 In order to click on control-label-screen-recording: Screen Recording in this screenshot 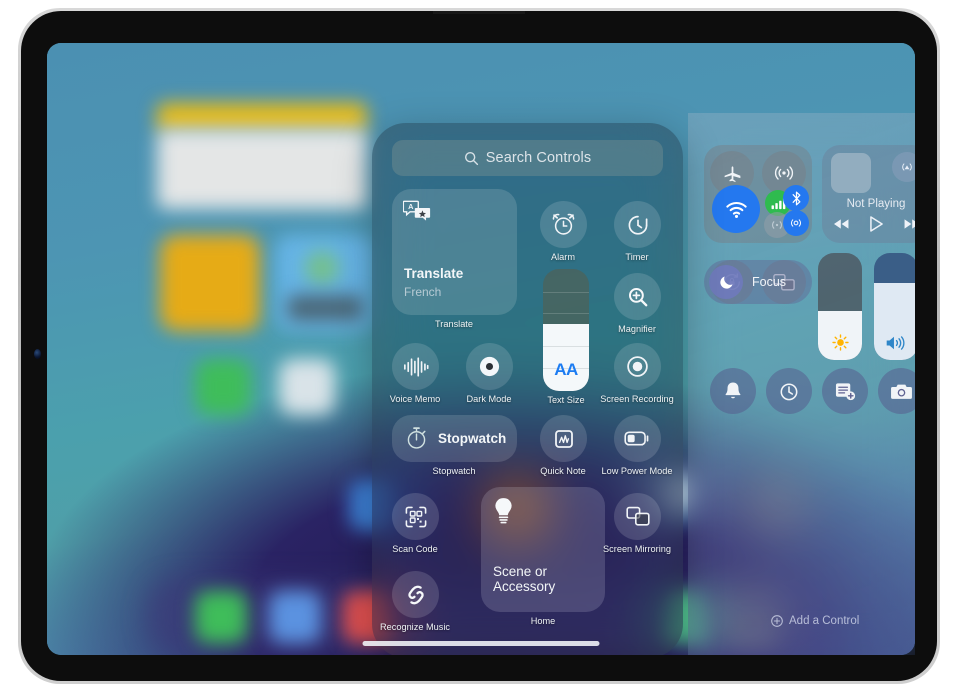, I will do `click(637, 399)`.